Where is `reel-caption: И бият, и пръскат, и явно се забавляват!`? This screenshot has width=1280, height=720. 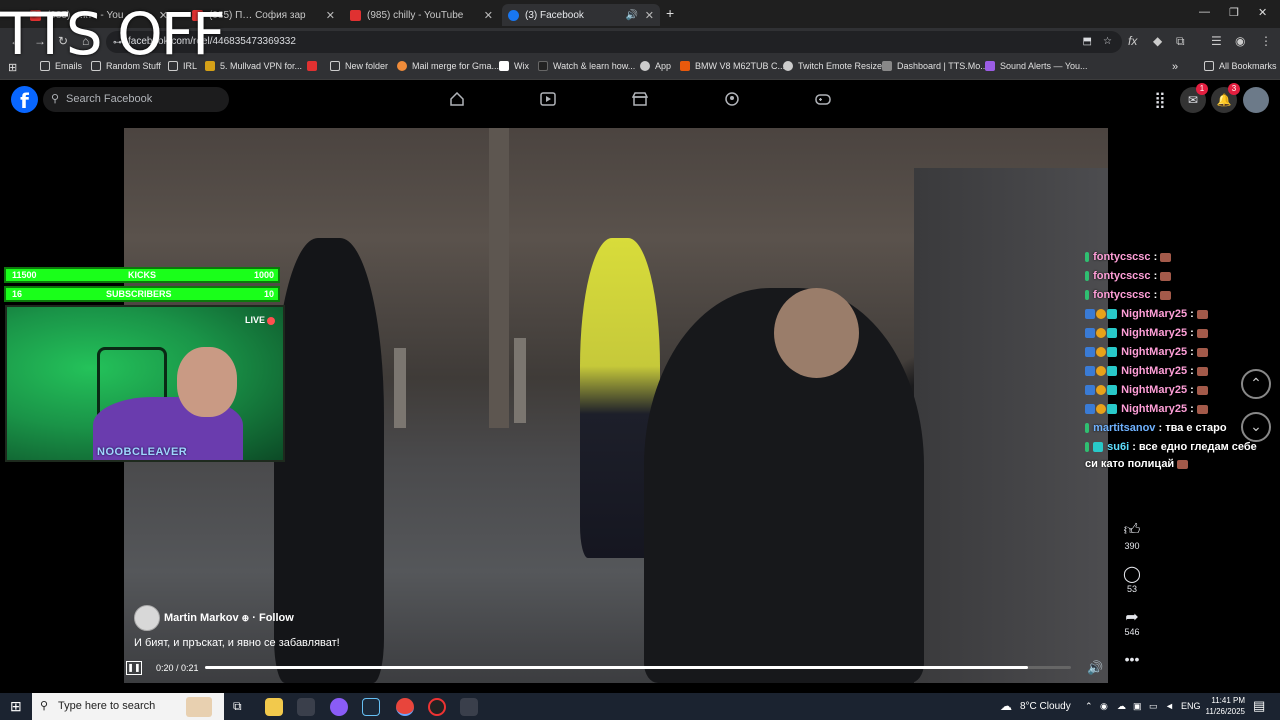 reel-caption: И бият, и пръскат, и явно се забавляват! is located at coordinates (237, 643).